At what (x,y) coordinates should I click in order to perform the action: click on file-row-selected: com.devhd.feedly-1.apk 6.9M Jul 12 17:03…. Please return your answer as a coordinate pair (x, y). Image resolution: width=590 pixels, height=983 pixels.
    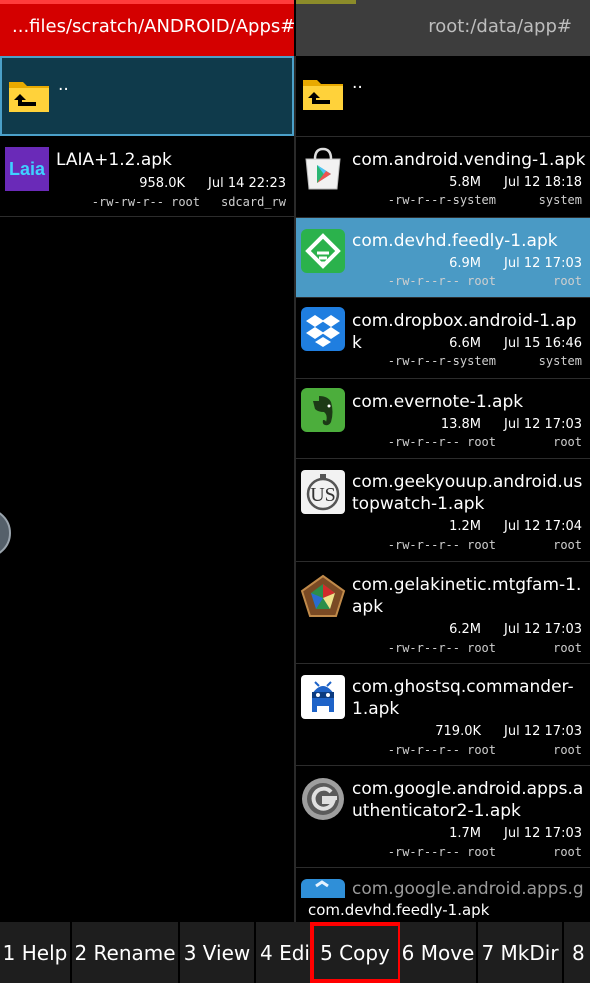
    Looking at the image, I should click on (443, 258).